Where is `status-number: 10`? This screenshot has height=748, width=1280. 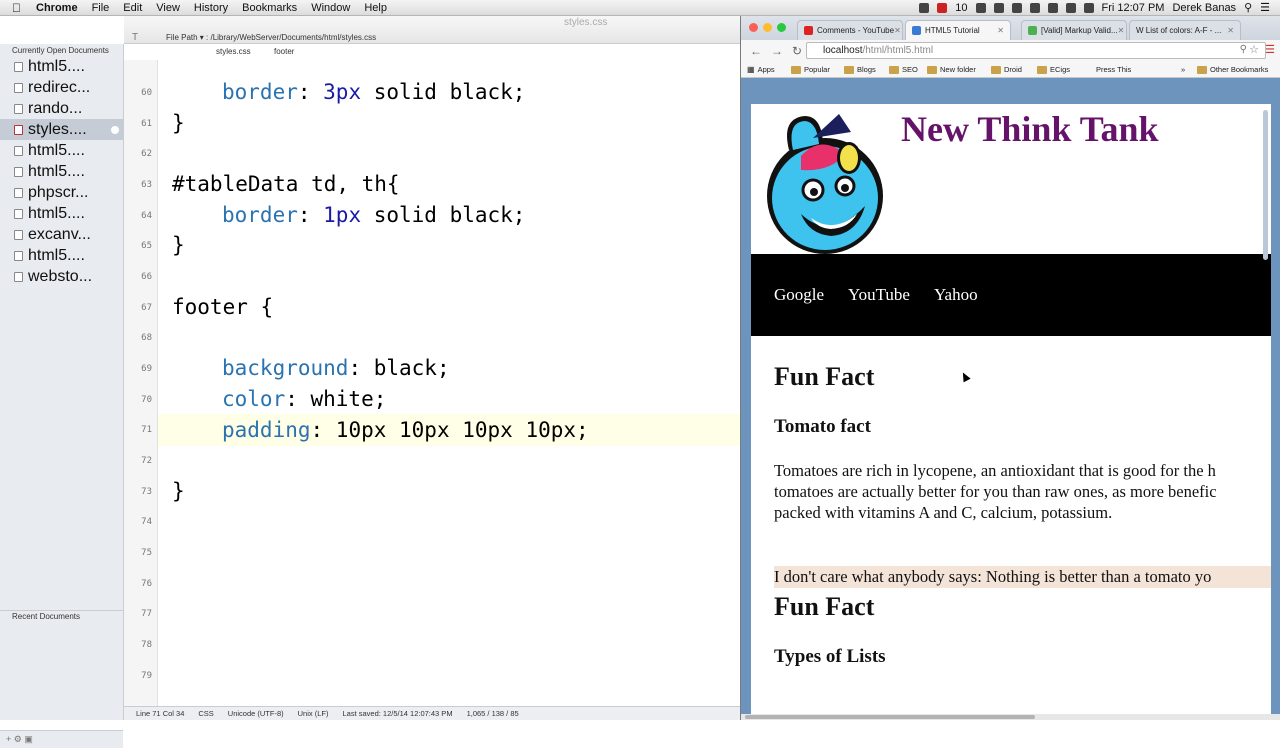
status-number: 10 is located at coordinates (961, 8).